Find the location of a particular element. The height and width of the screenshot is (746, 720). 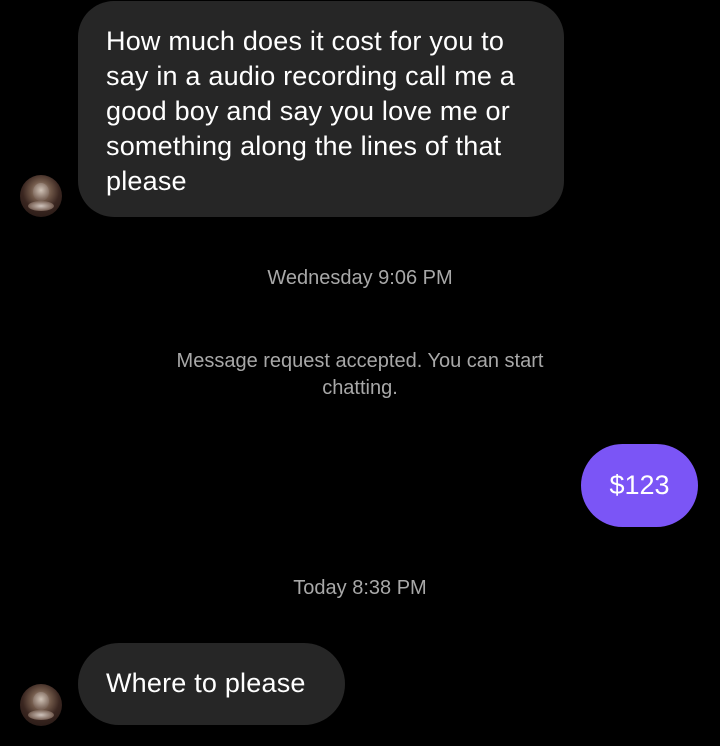

message-timestamp: Wednesday 9:06 PM is located at coordinates (360, 278).